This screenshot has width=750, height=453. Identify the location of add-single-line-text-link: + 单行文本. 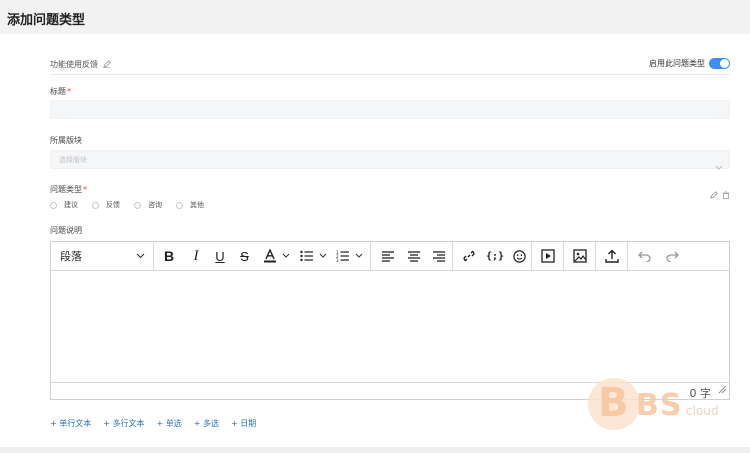
(70, 423).